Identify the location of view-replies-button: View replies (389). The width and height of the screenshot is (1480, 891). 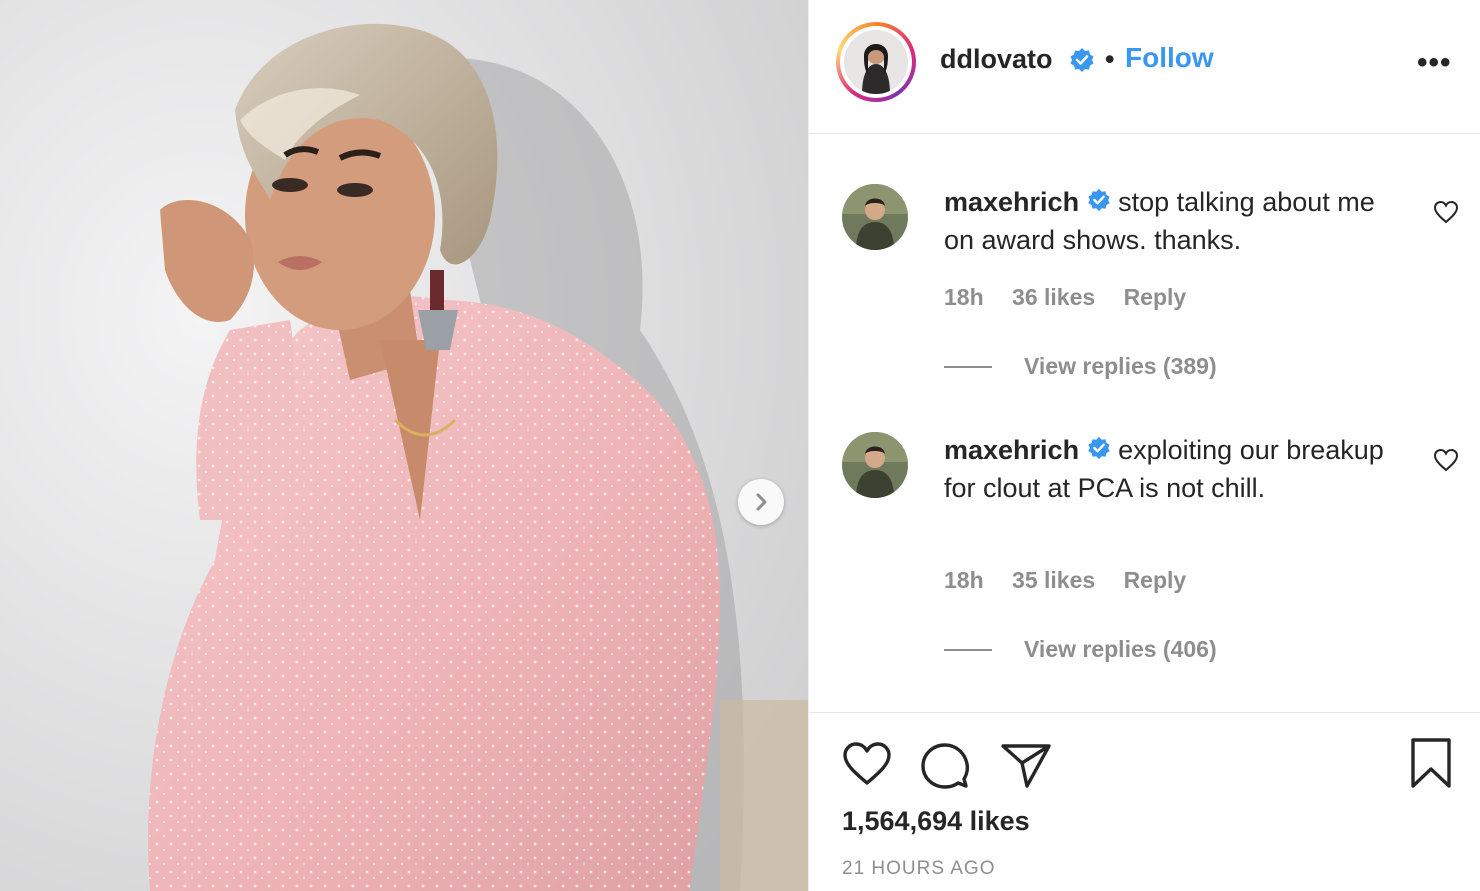
(1080, 366).